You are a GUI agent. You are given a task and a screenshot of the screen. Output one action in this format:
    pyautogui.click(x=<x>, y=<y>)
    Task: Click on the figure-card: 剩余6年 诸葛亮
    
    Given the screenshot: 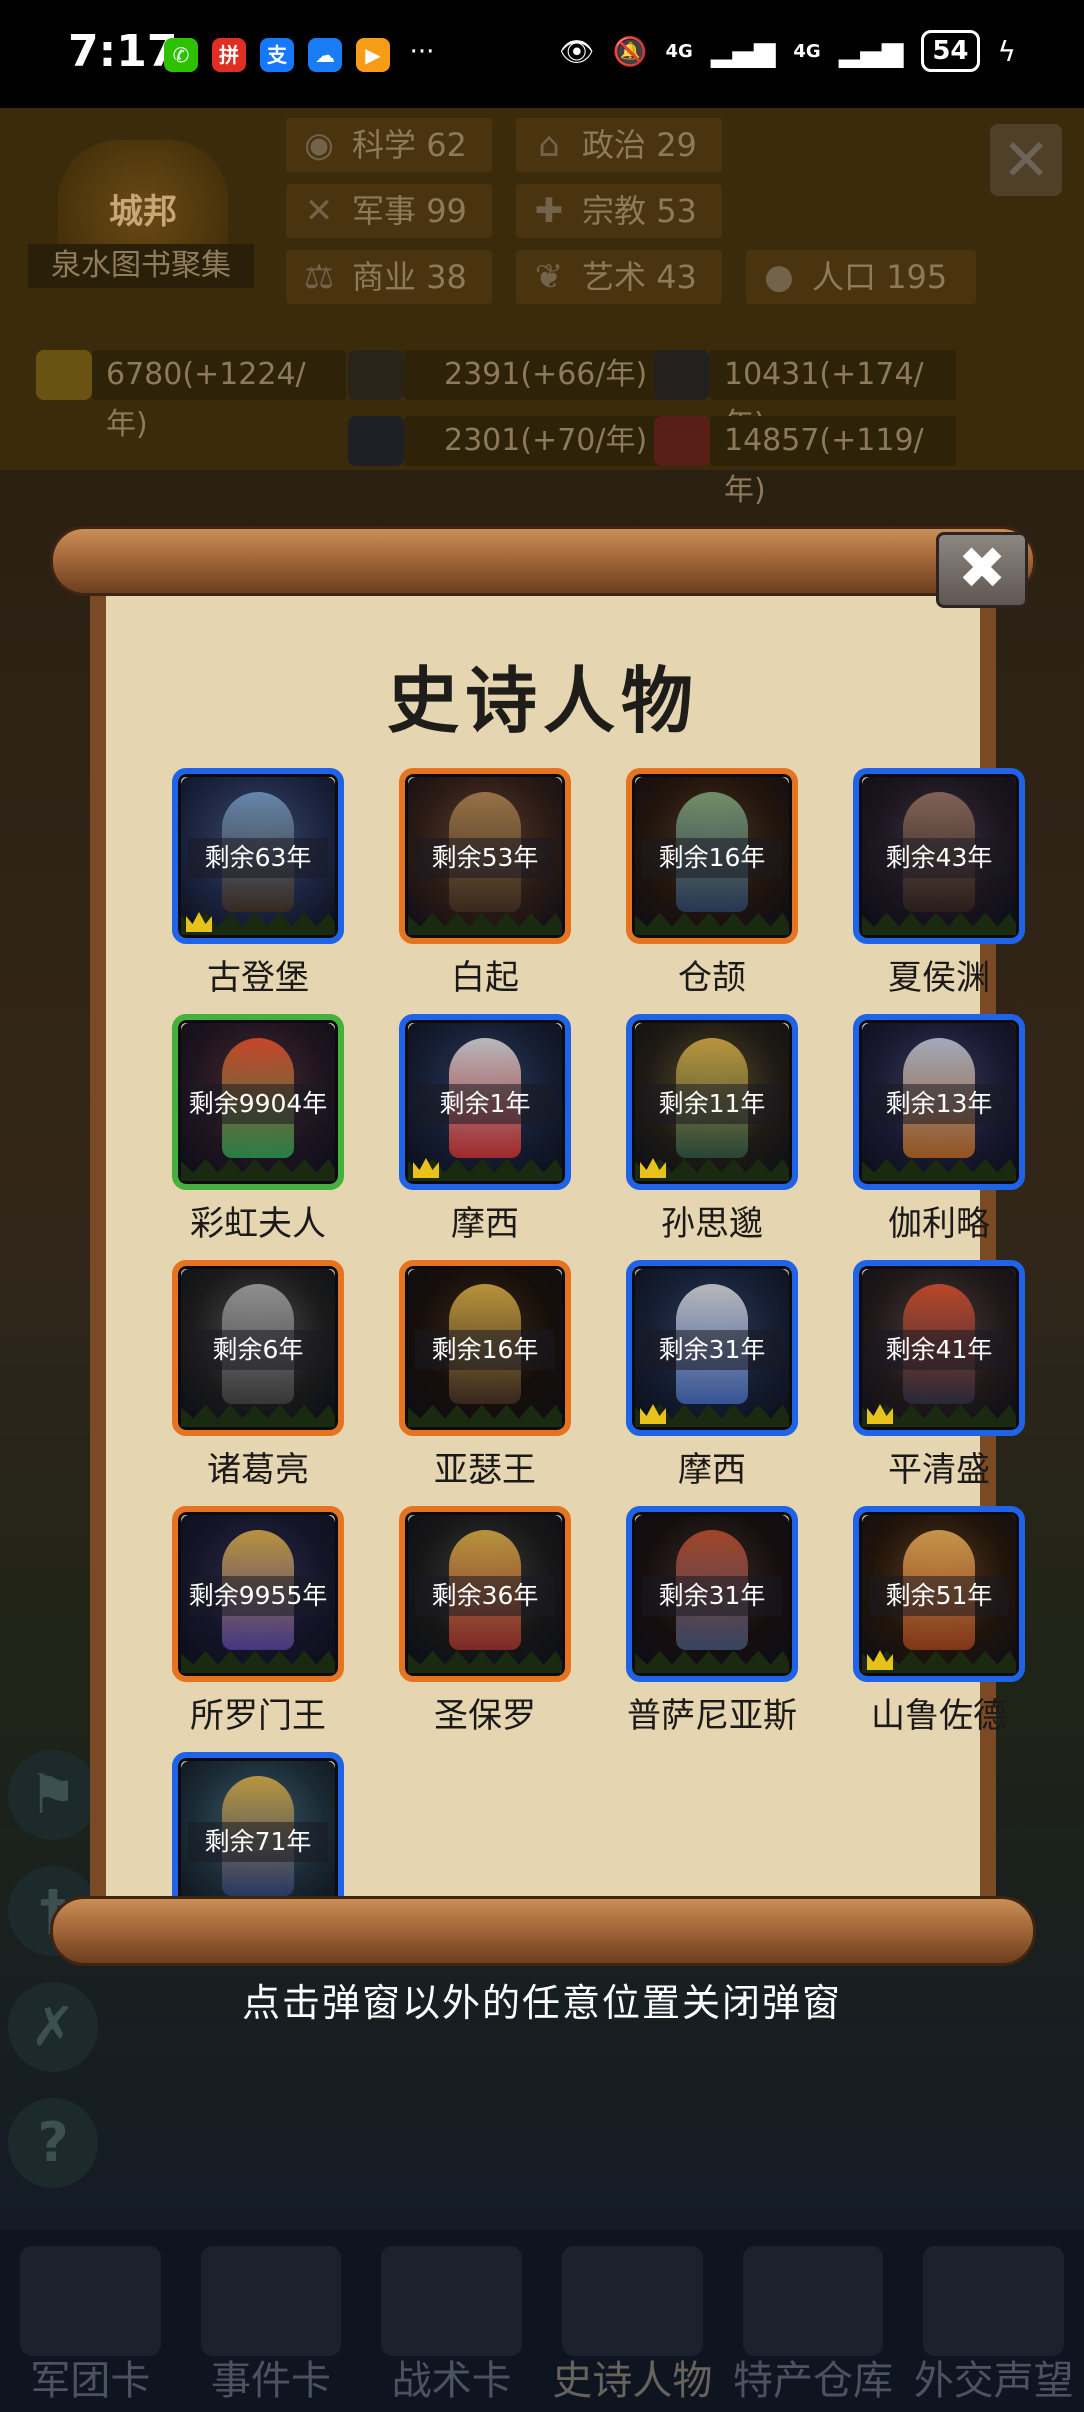 What is the action you would take?
    pyautogui.click(x=258, y=1375)
    